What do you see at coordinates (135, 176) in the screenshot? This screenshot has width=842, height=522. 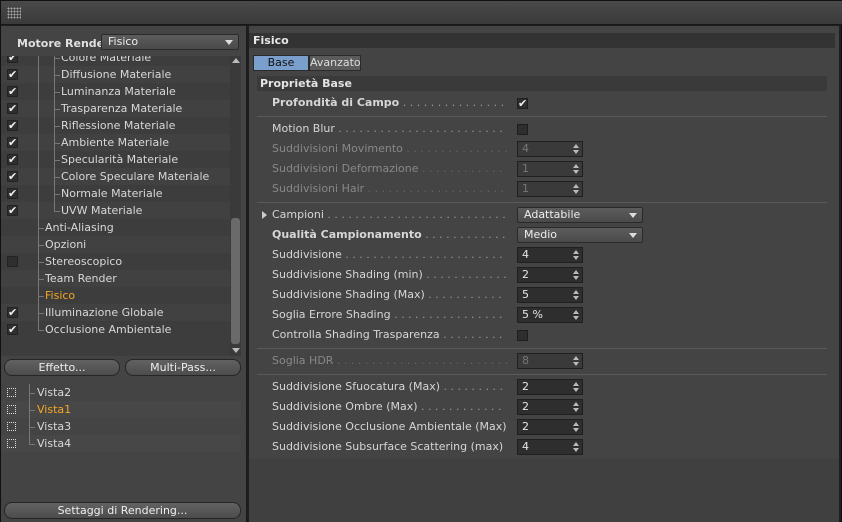 I see `tree-item-label: Colore Speculare Materiale` at bounding box center [135, 176].